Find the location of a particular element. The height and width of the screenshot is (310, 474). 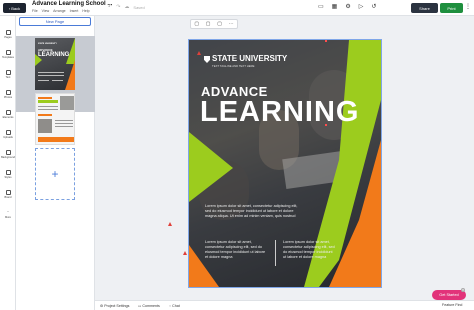

rail-label: More is located at coordinates (8, 217).